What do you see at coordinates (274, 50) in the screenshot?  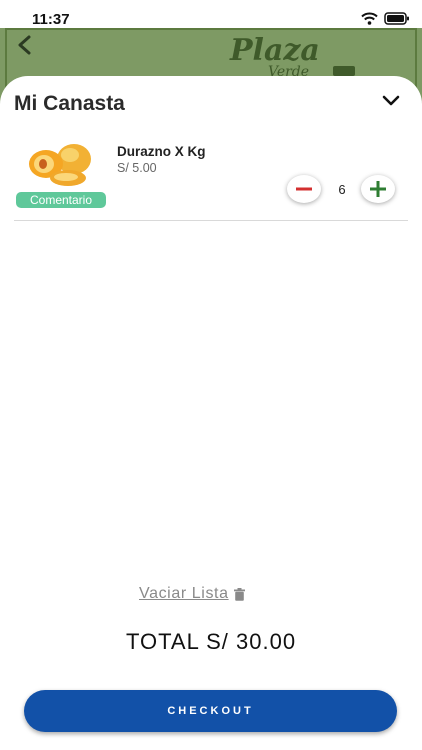 I see `svg-text: Plaza` at bounding box center [274, 50].